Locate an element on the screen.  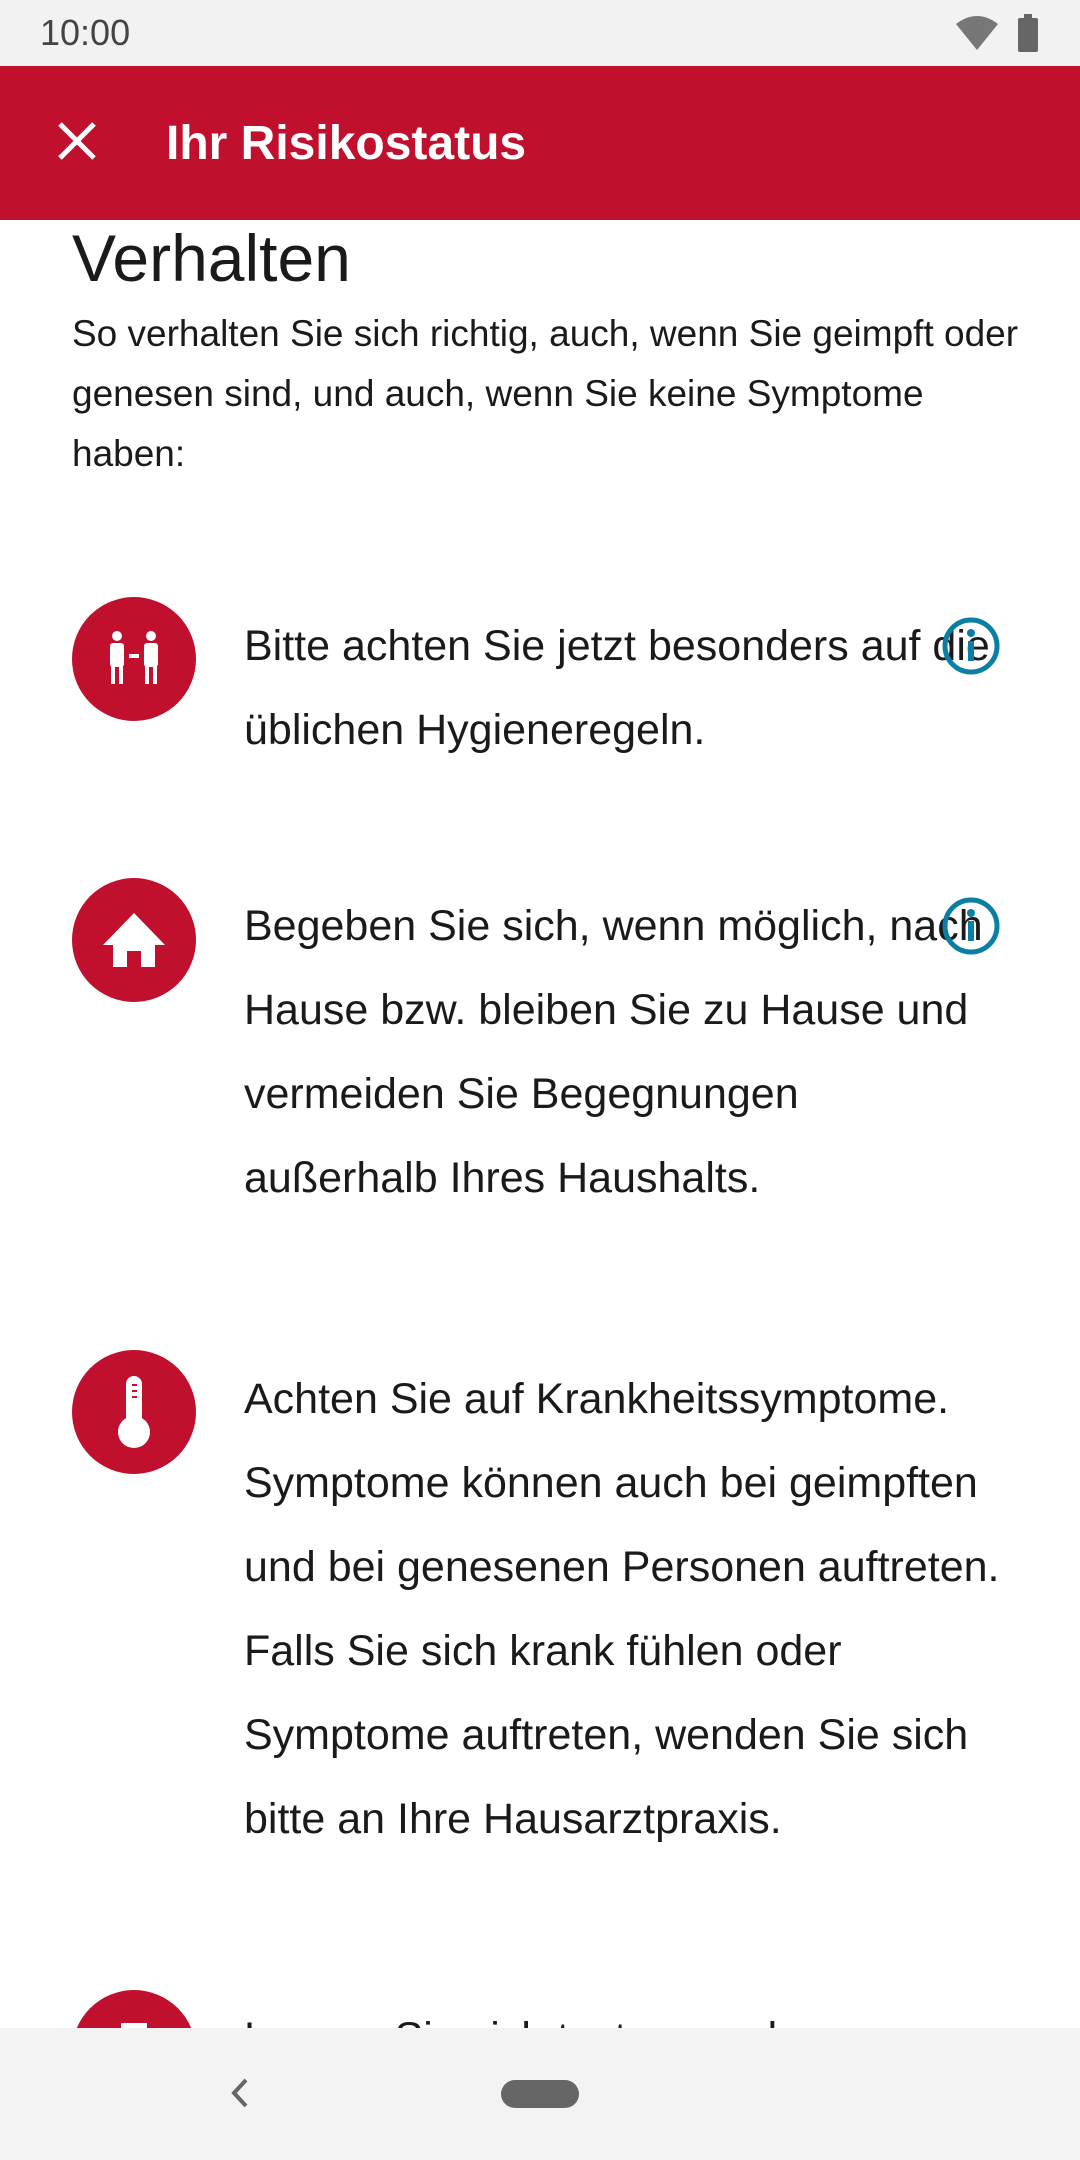
navigation-bar is located at coordinates (540, 2094).